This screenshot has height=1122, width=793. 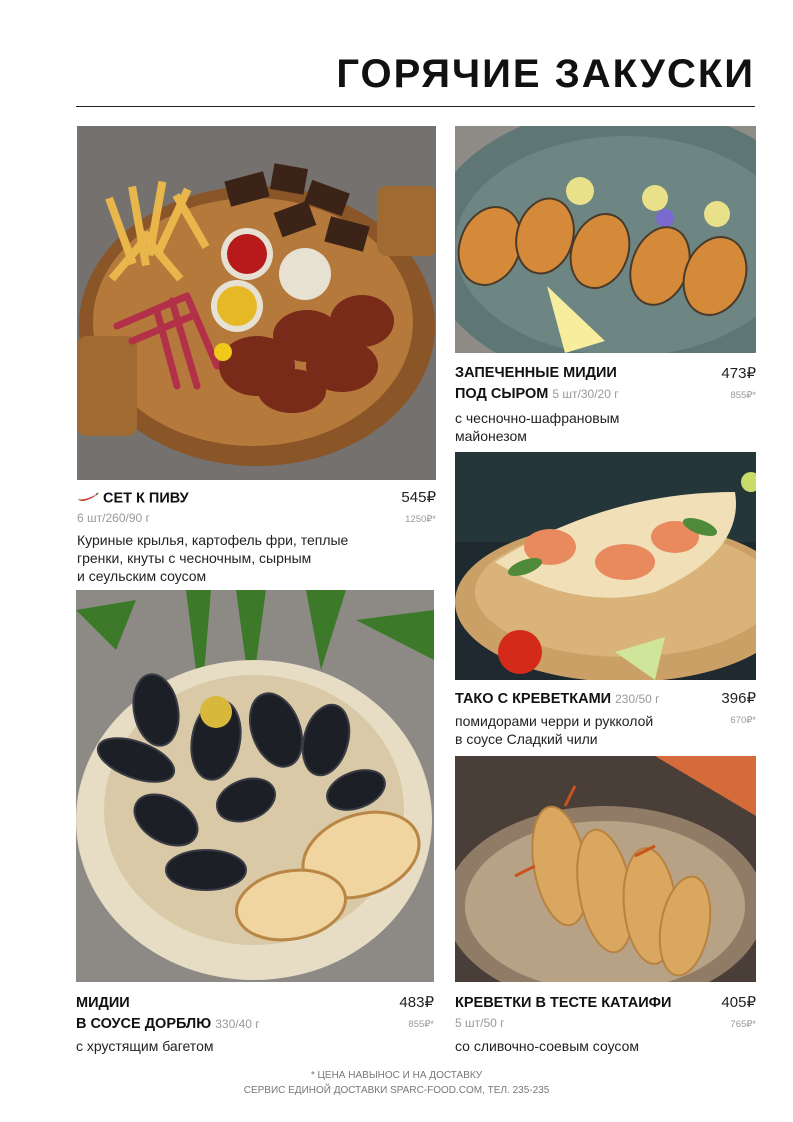 I want to click on item-name: ЗАПЕЧЕННЫЕ МИДИИ ПОД СЫРОМ 5 шт/30/20 г, so click(x=537, y=383).